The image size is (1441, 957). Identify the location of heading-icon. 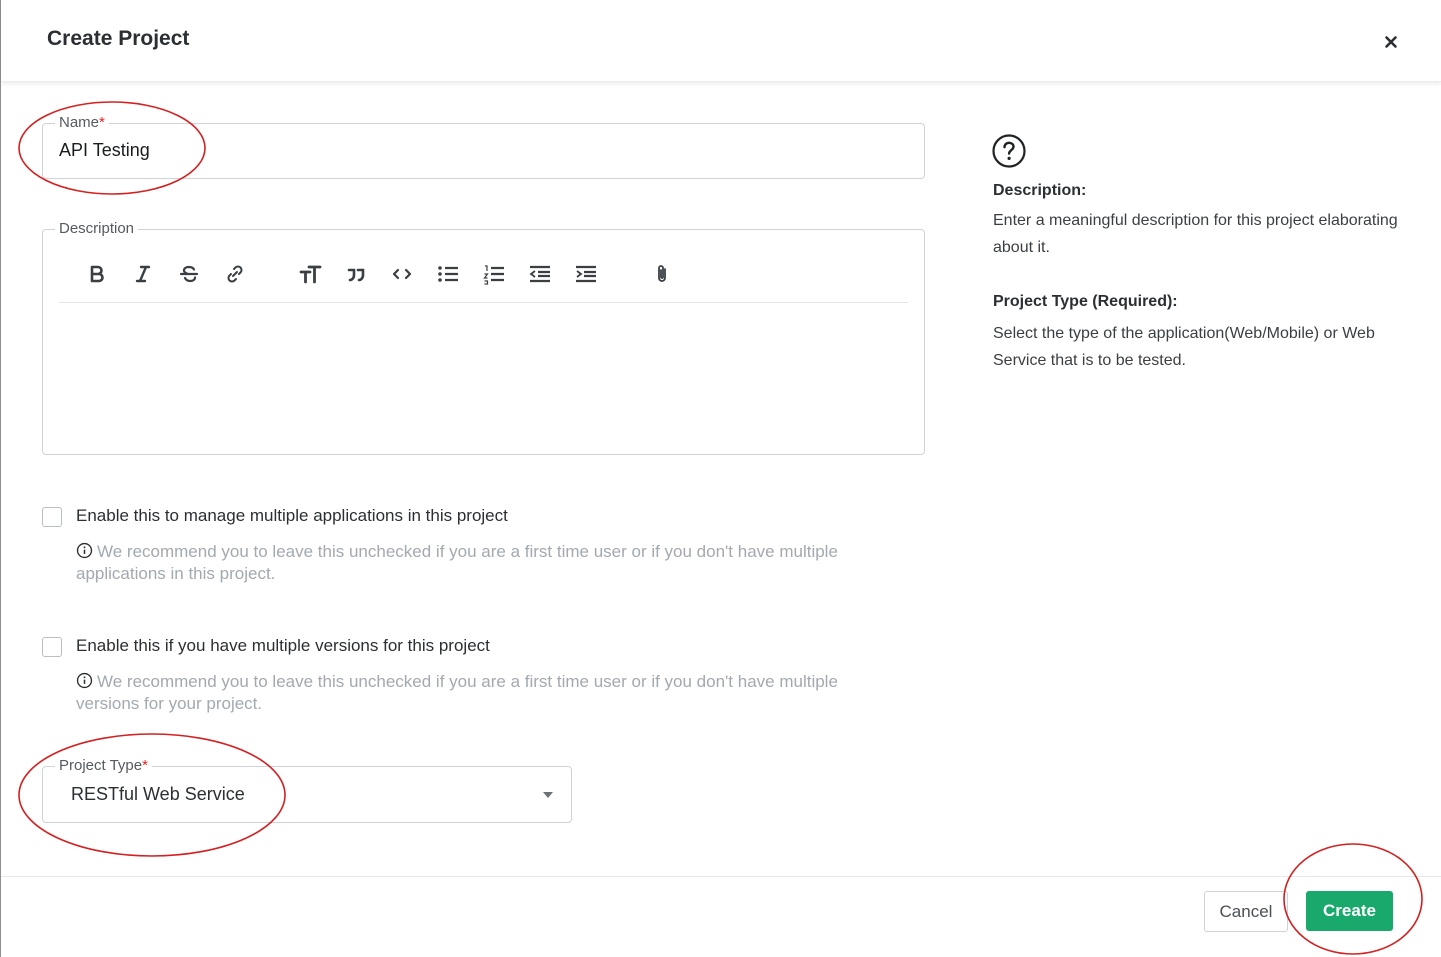
(310, 274).